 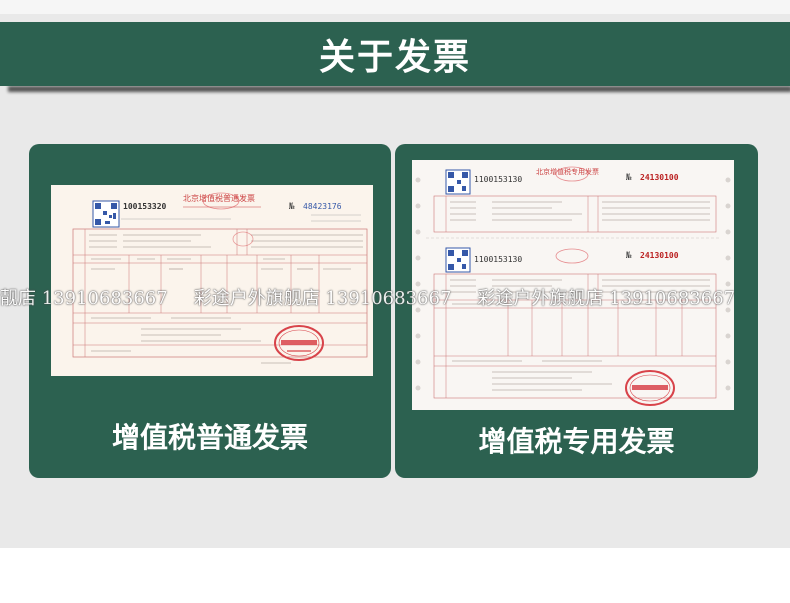 What do you see at coordinates (322, 206) in the screenshot?
I see `invoice-no-value: 48423176` at bounding box center [322, 206].